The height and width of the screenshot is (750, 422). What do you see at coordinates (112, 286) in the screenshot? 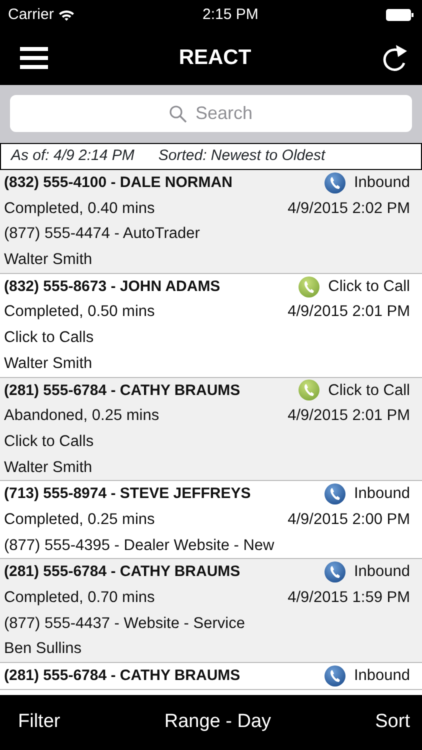
I see `caller-name: (832) 555-8673 - JOHN ADAMS` at bounding box center [112, 286].